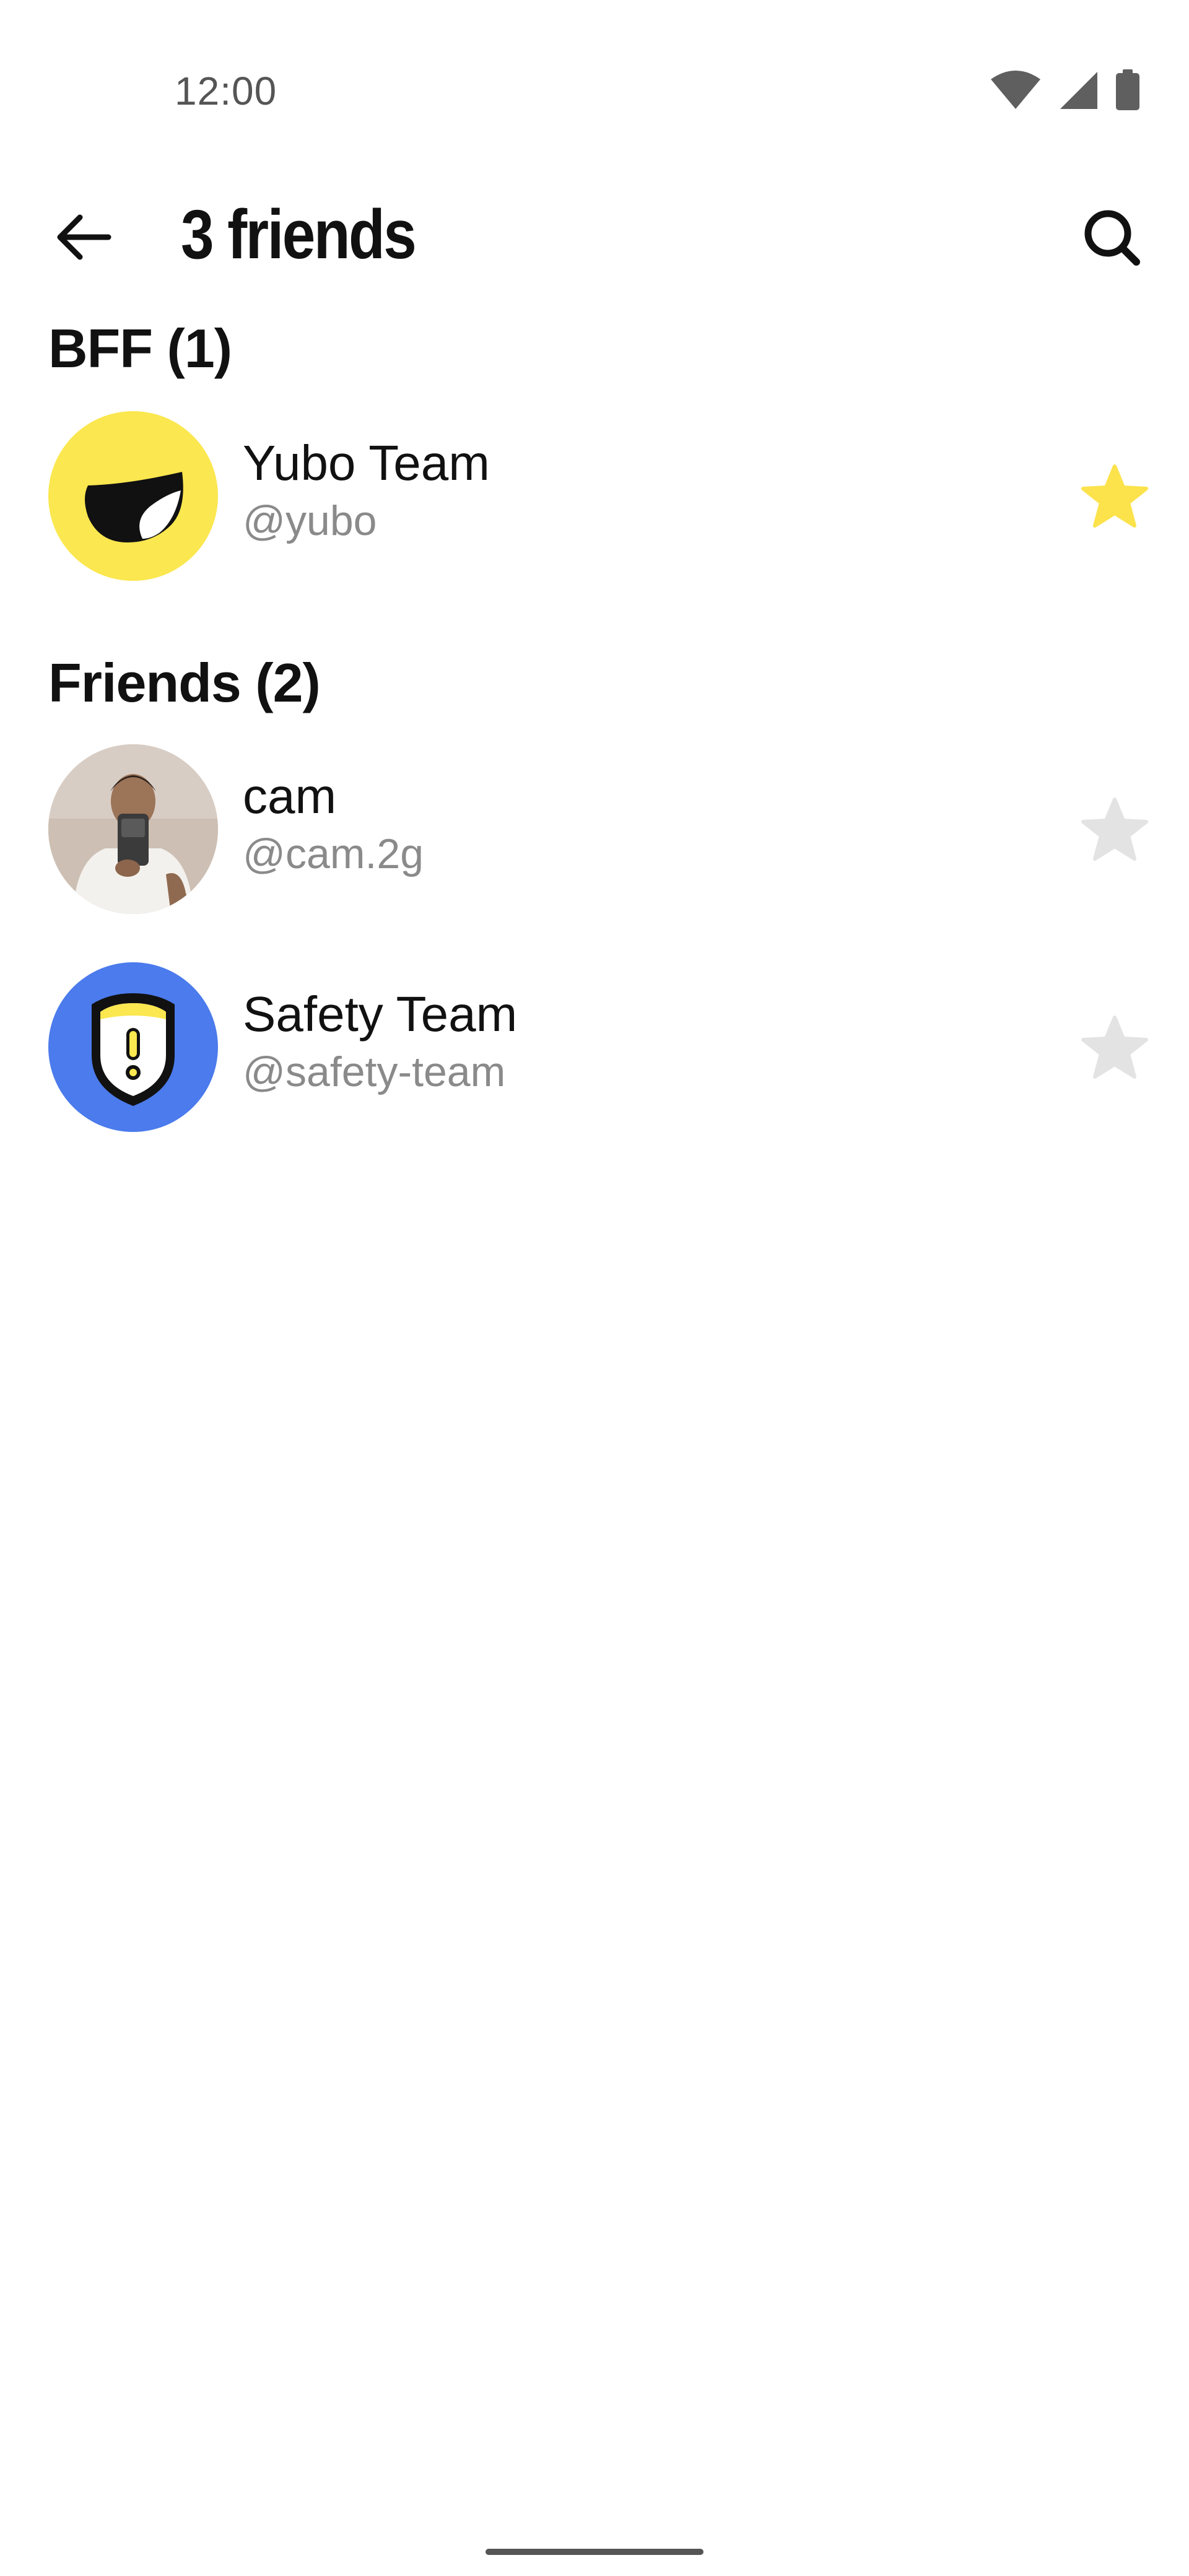 The height and width of the screenshot is (2576, 1189). I want to click on friend-handle: @yubo, so click(310, 520).